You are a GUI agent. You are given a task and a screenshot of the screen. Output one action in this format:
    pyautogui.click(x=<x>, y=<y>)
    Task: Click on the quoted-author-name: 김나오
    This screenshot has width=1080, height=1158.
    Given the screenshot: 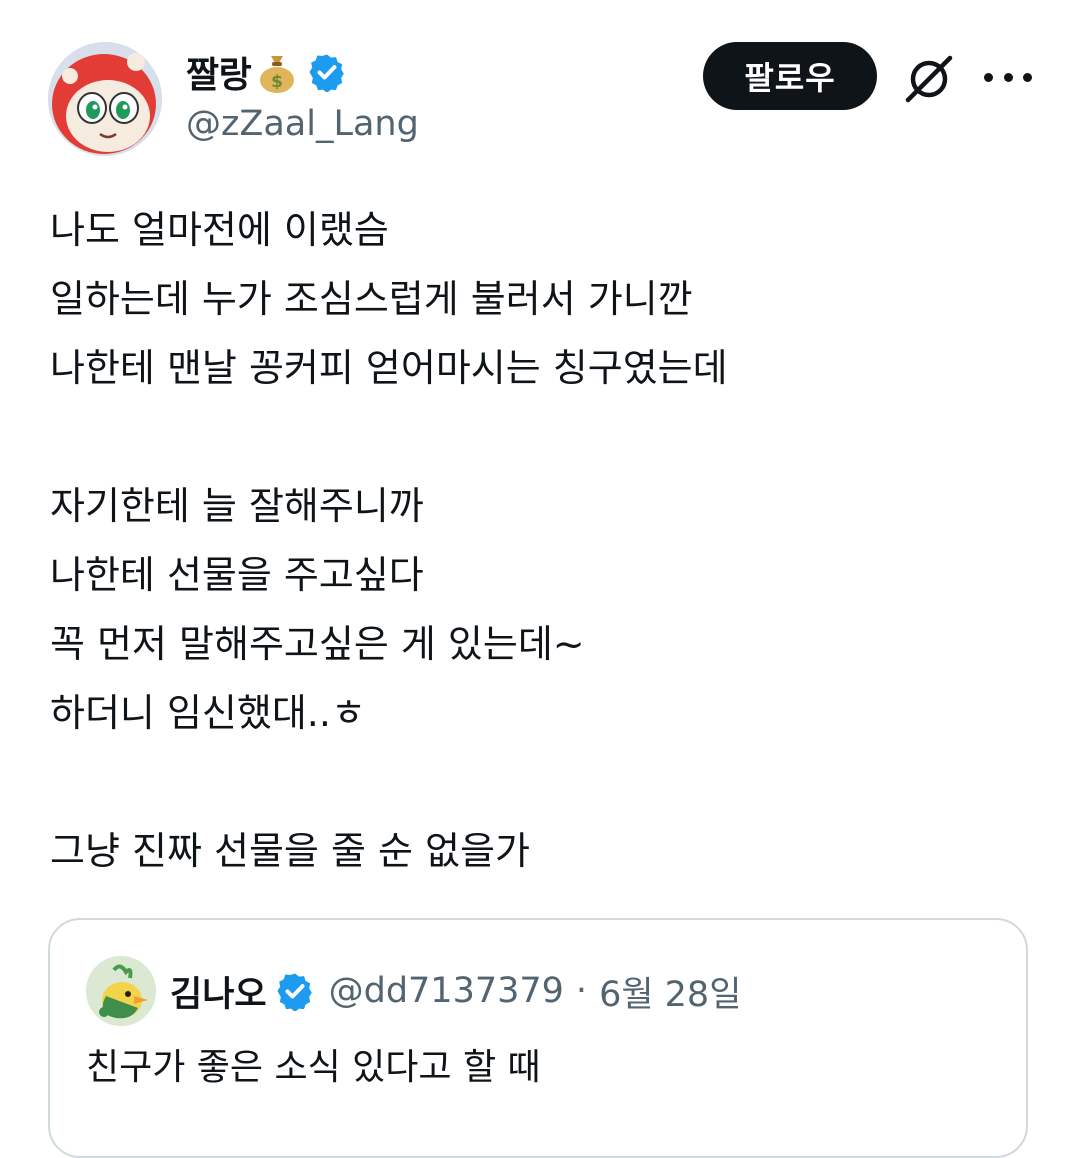 What is the action you would take?
    pyautogui.click(x=218, y=991)
    